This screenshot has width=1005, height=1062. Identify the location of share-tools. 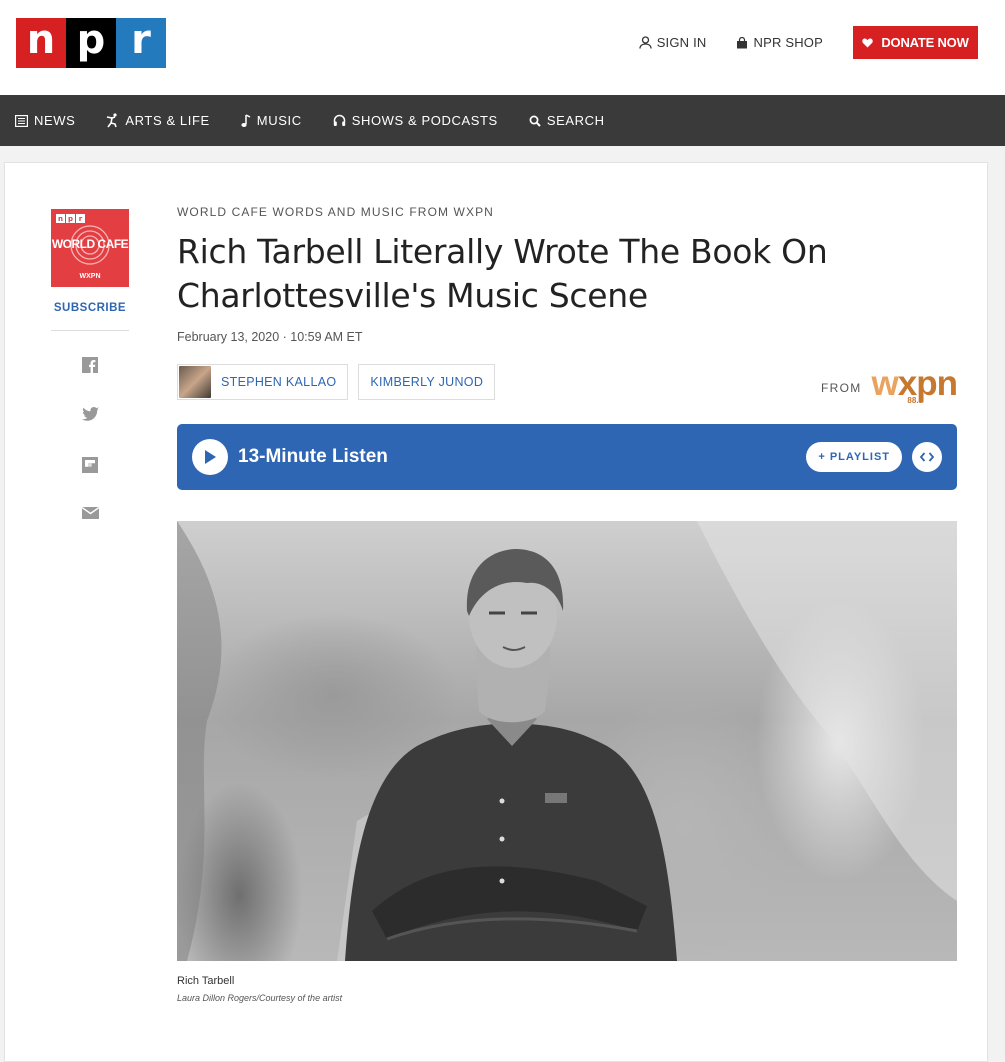
(90, 457).